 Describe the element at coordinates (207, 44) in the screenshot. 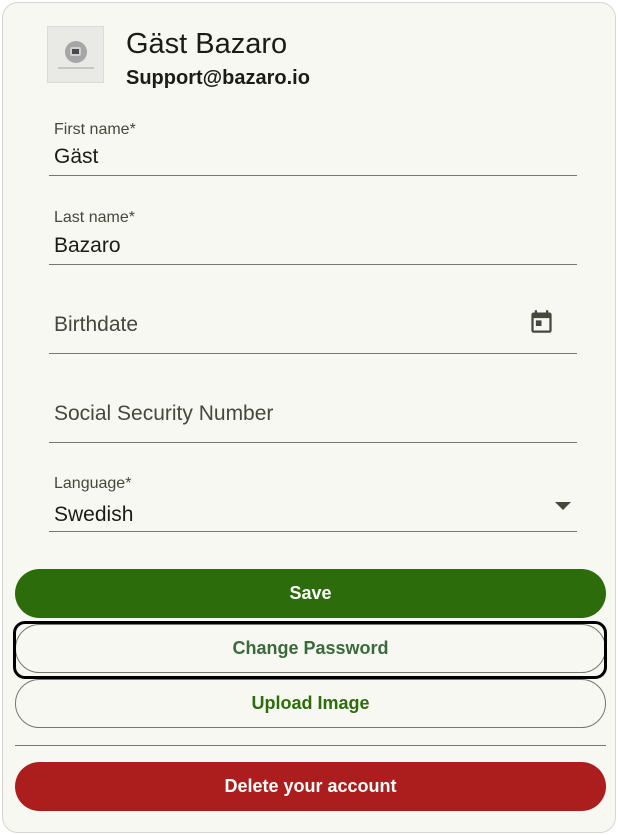

I see `profile-name: Gäst Bazaro` at that location.